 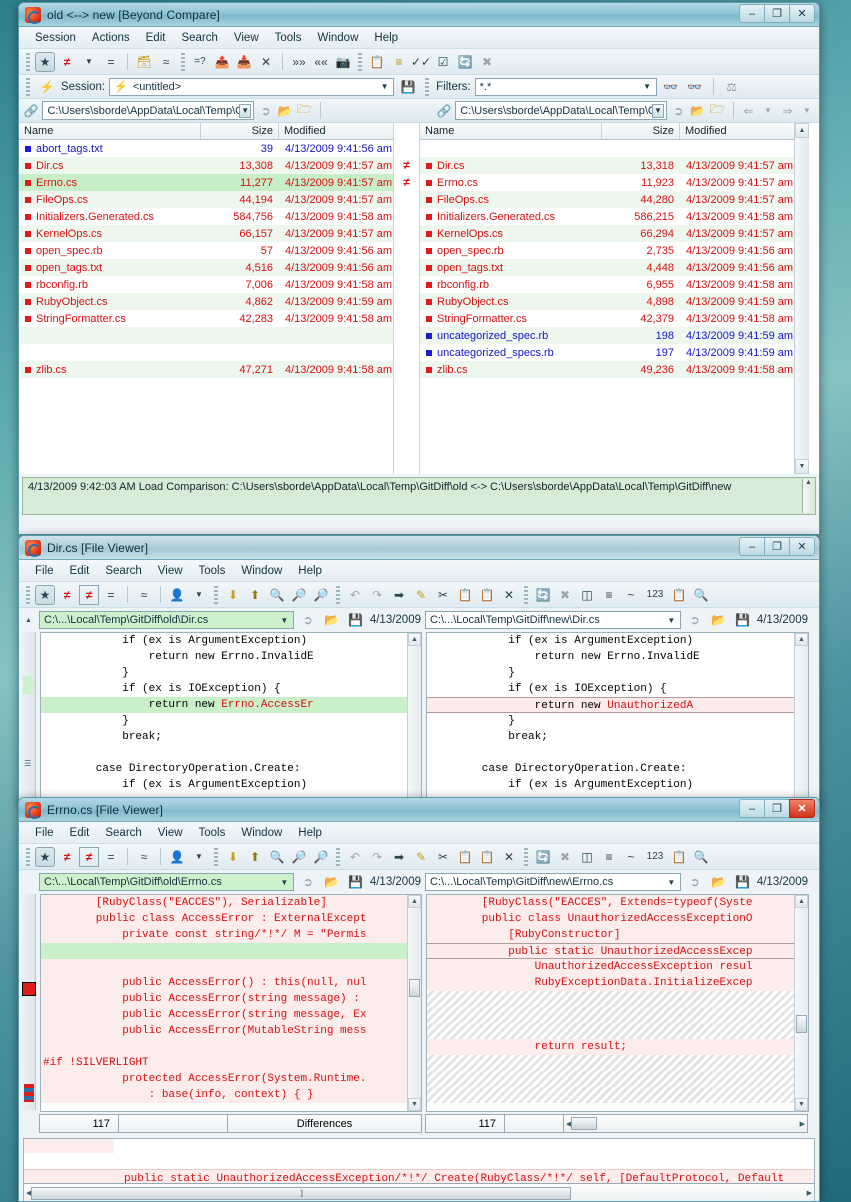 I want to click on zoom-icon: 🔍, so click(x=701, y=857).